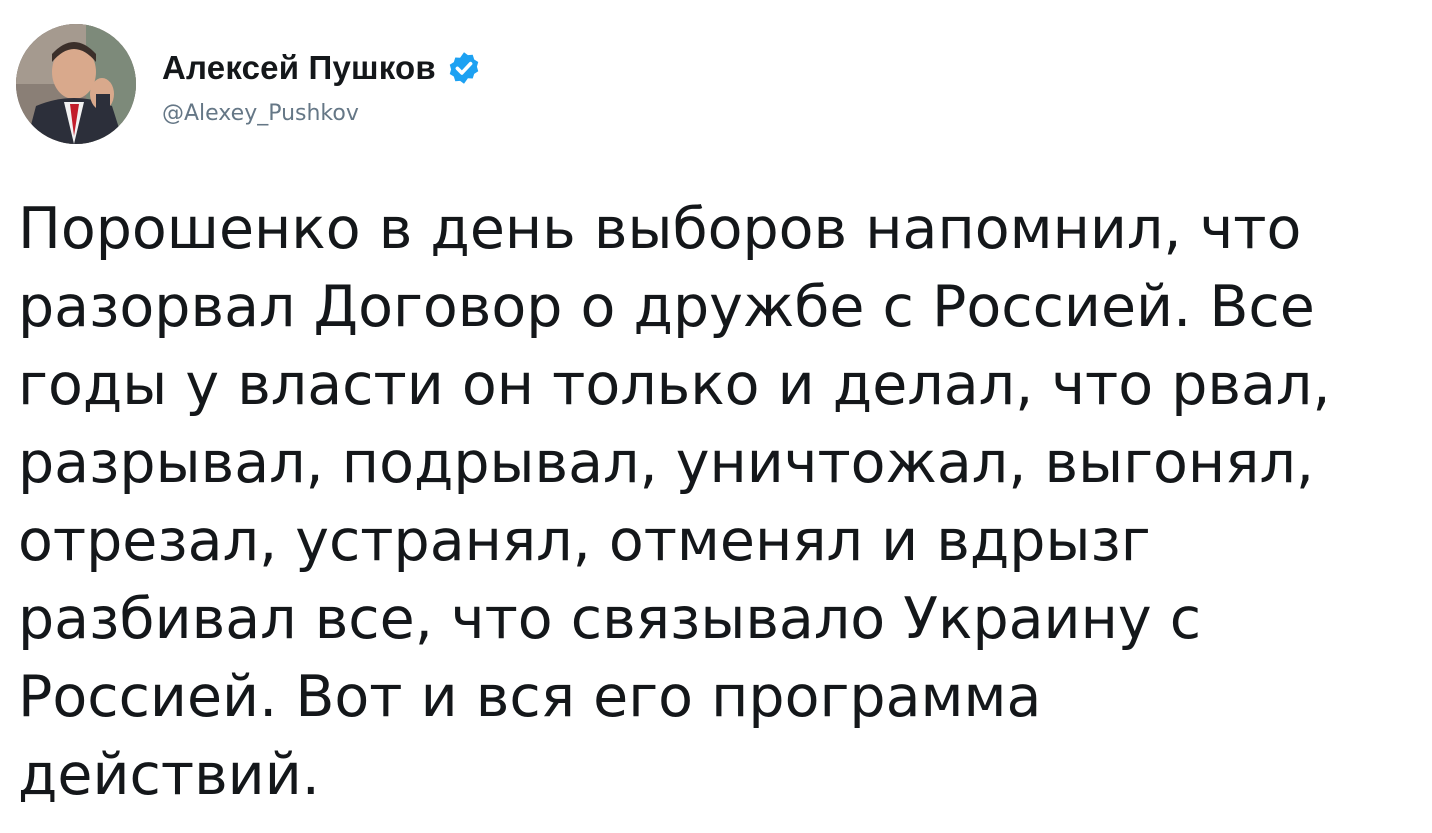 The image size is (1432, 833). Describe the element at coordinates (584, 541) in the screenshot. I see `tweet-text-line: отрезал, устранял, отменял и вдрызг` at that location.